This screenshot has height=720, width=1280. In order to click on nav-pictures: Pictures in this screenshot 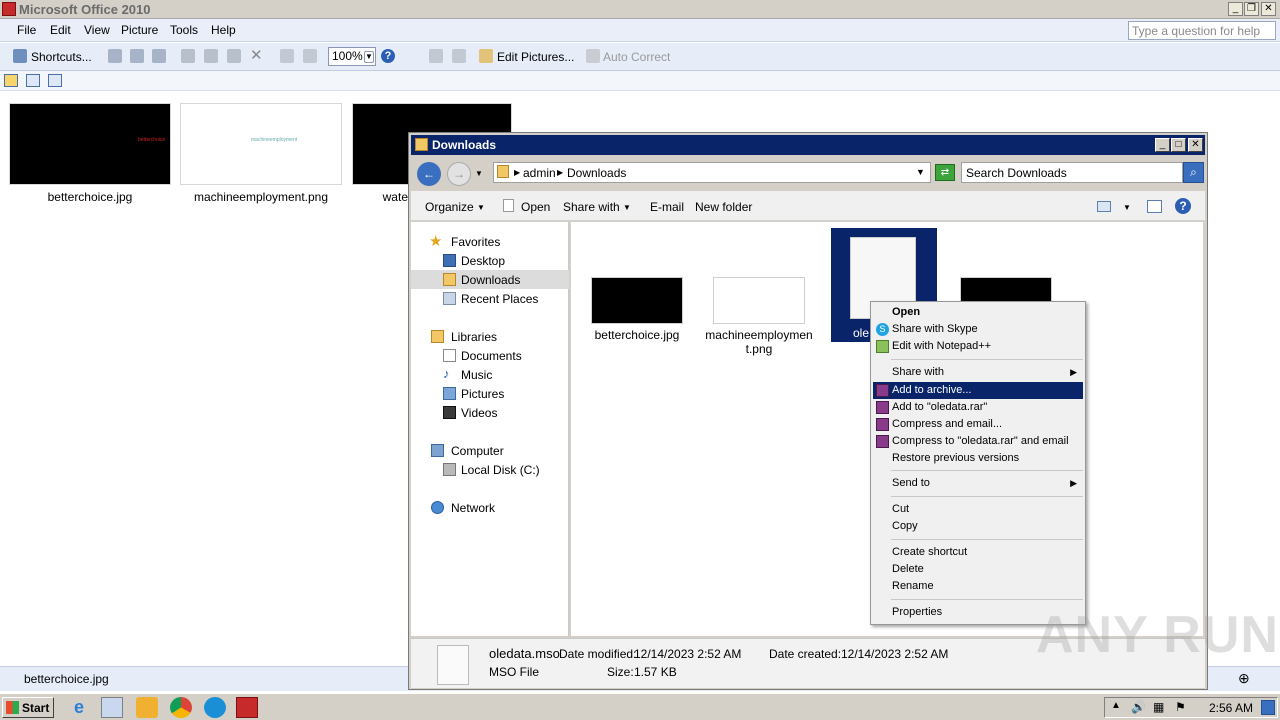, I will do `click(490, 393)`.